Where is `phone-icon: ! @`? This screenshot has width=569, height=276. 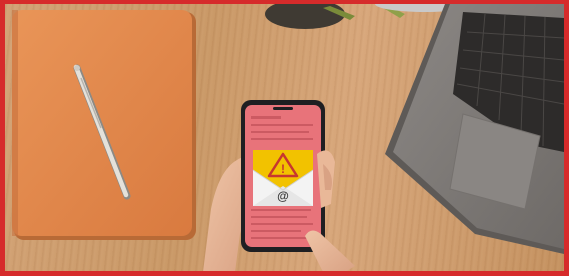
phone-icon: ! @ is located at coordinates (283, 176).